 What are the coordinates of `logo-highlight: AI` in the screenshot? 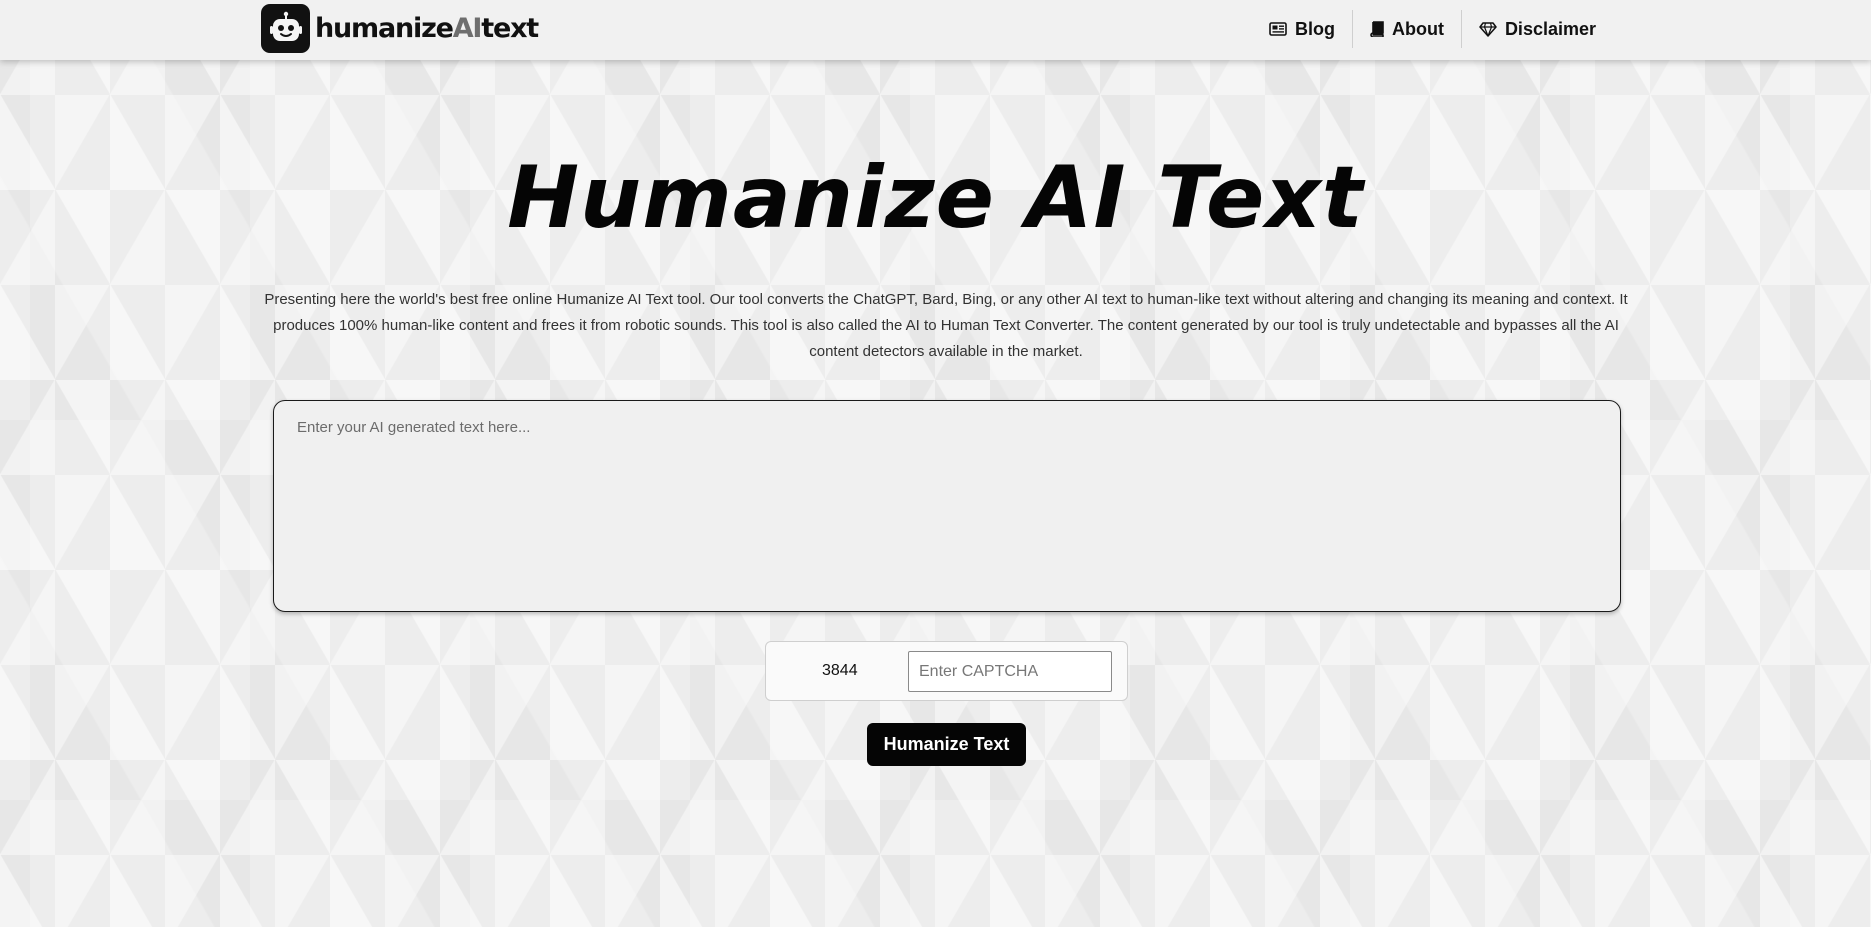 It's located at (467, 28).